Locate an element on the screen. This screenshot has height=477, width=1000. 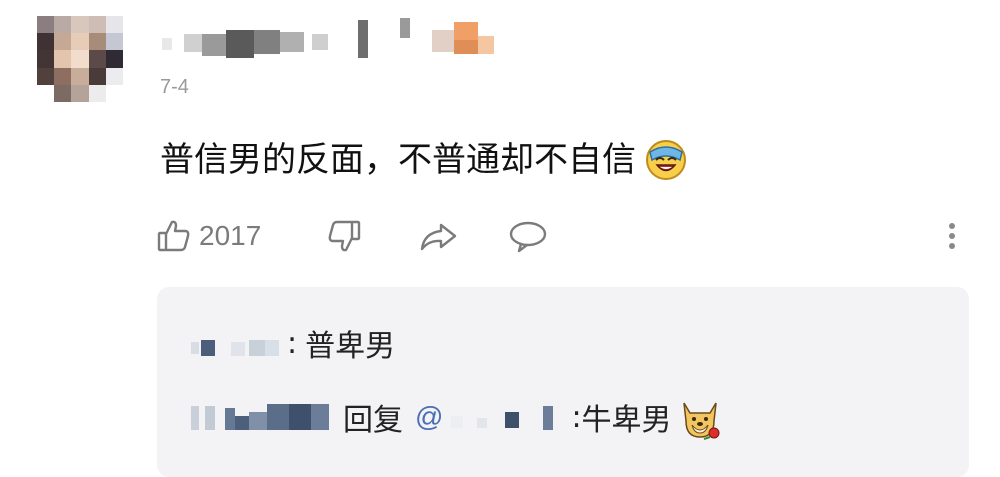
reply-to-label: 回复 is located at coordinates (373, 420).